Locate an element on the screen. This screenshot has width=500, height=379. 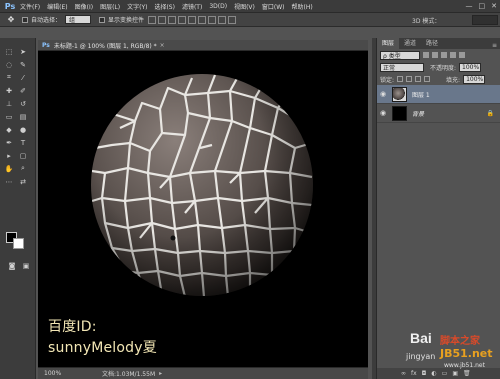
eyedropper-tool-icon: ⁄ is located at coordinates (23, 77).